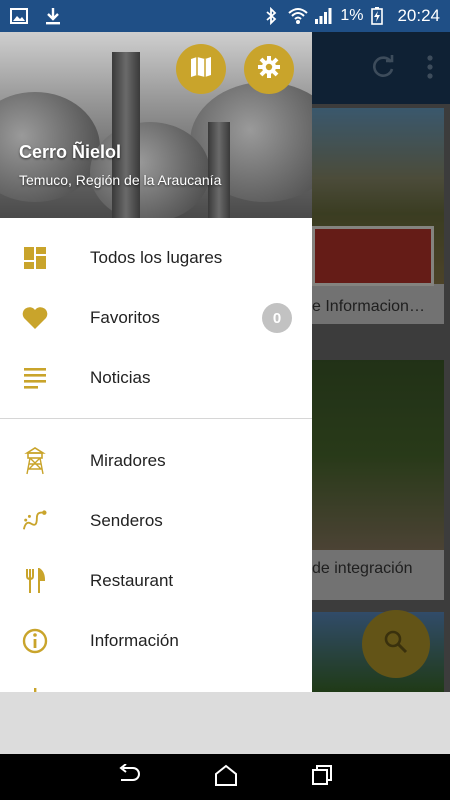 The height and width of the screenshot is (800, 450). I want to click on dashboard-icon, so click(35, 258).